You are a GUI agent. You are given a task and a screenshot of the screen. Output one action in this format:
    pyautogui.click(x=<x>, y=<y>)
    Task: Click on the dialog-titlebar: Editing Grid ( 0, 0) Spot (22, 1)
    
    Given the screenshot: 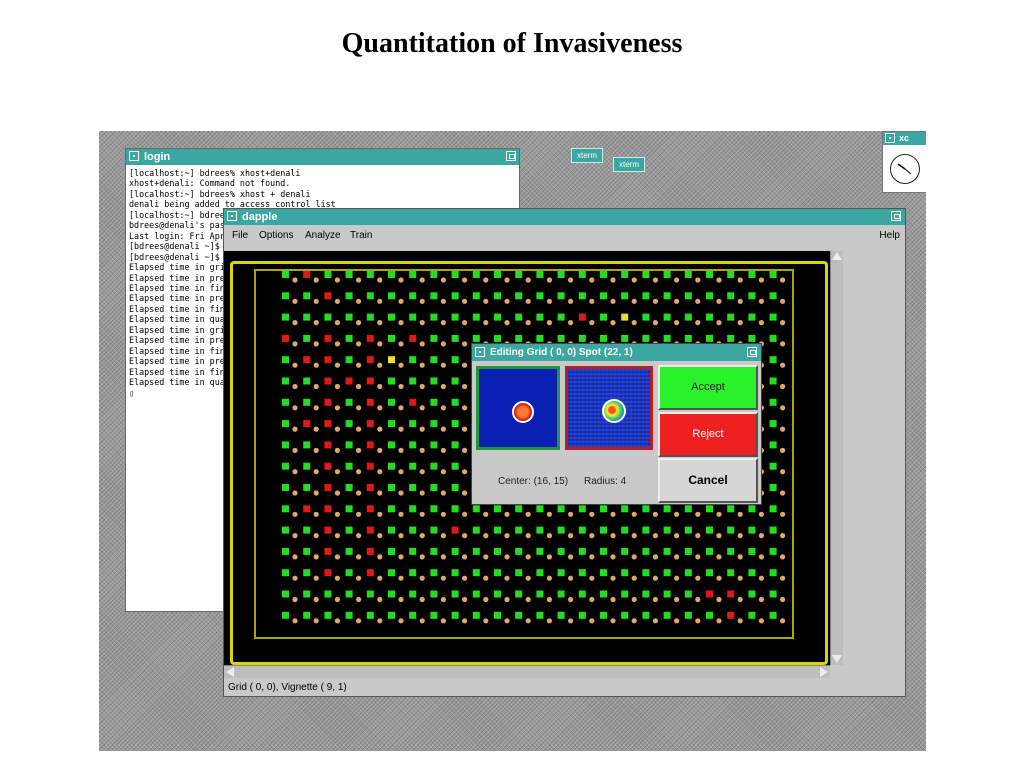 What is the action you would take?
    pyautogui.click(x=616, y=352)
    